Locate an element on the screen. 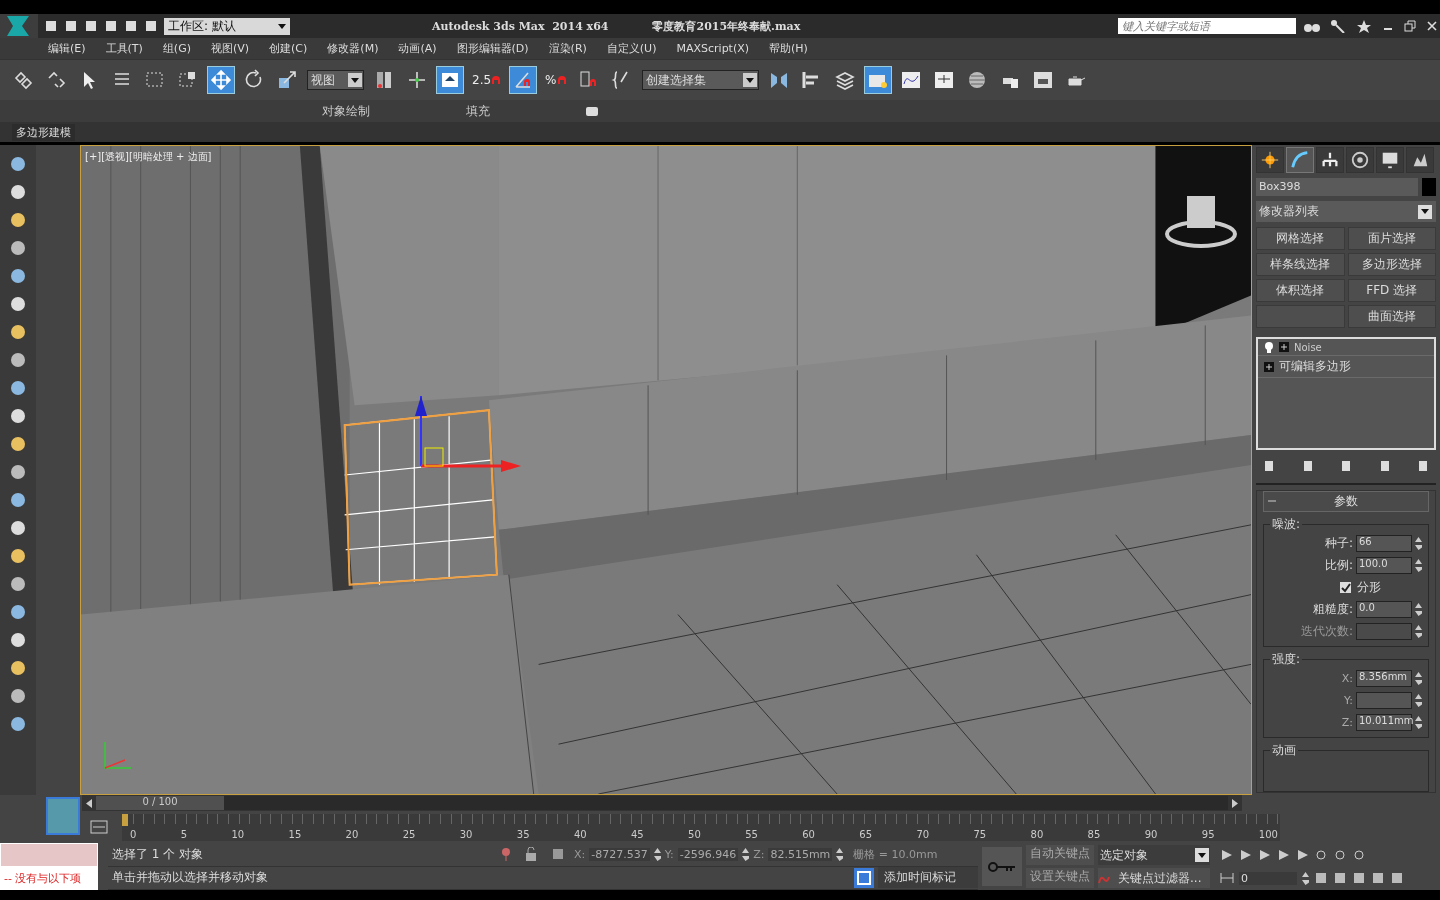  workspace-dropdown: 工作区: 默认 is located at coordinates (227, 26).